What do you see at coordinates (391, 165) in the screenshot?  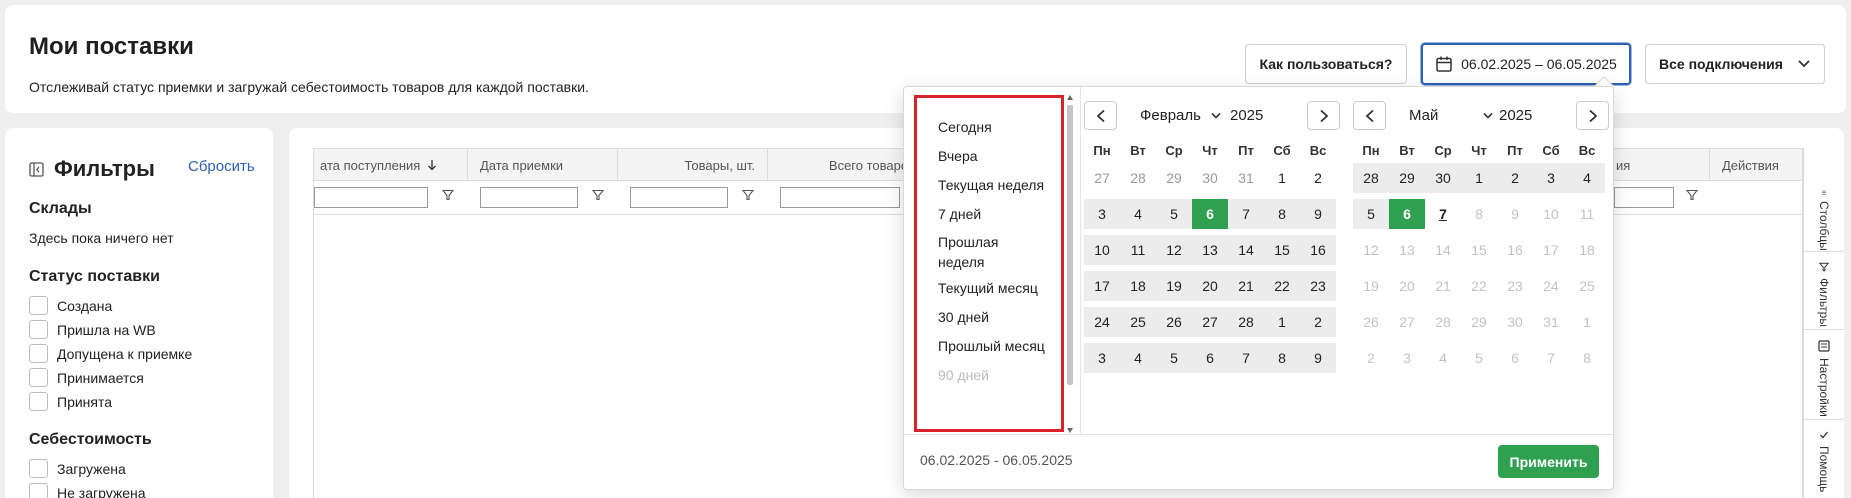 I see `column-header-arrival-date: ата поступления` at bounding box center [391, 165].